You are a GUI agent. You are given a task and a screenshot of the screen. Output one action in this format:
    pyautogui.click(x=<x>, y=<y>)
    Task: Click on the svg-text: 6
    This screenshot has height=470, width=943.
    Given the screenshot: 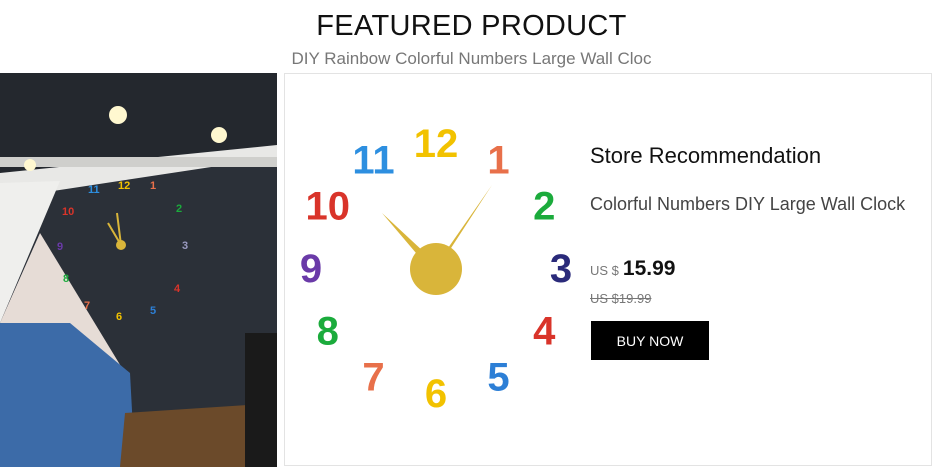 What is the action you would take?
    pyautogui.click(x=119, y=317)
    